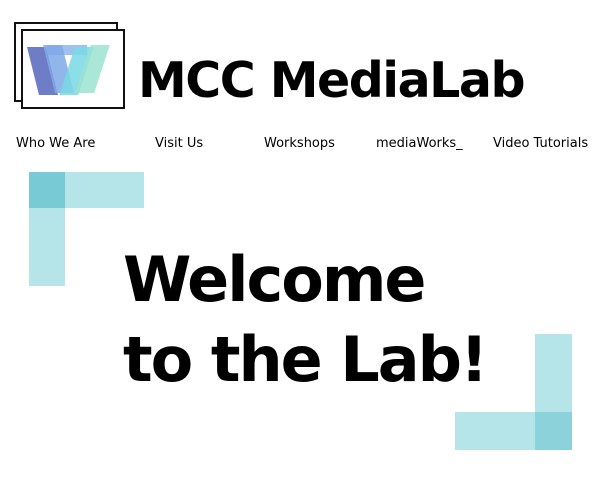  I want to click on hero-heading-line-1: Welcome, so click(274, 279).